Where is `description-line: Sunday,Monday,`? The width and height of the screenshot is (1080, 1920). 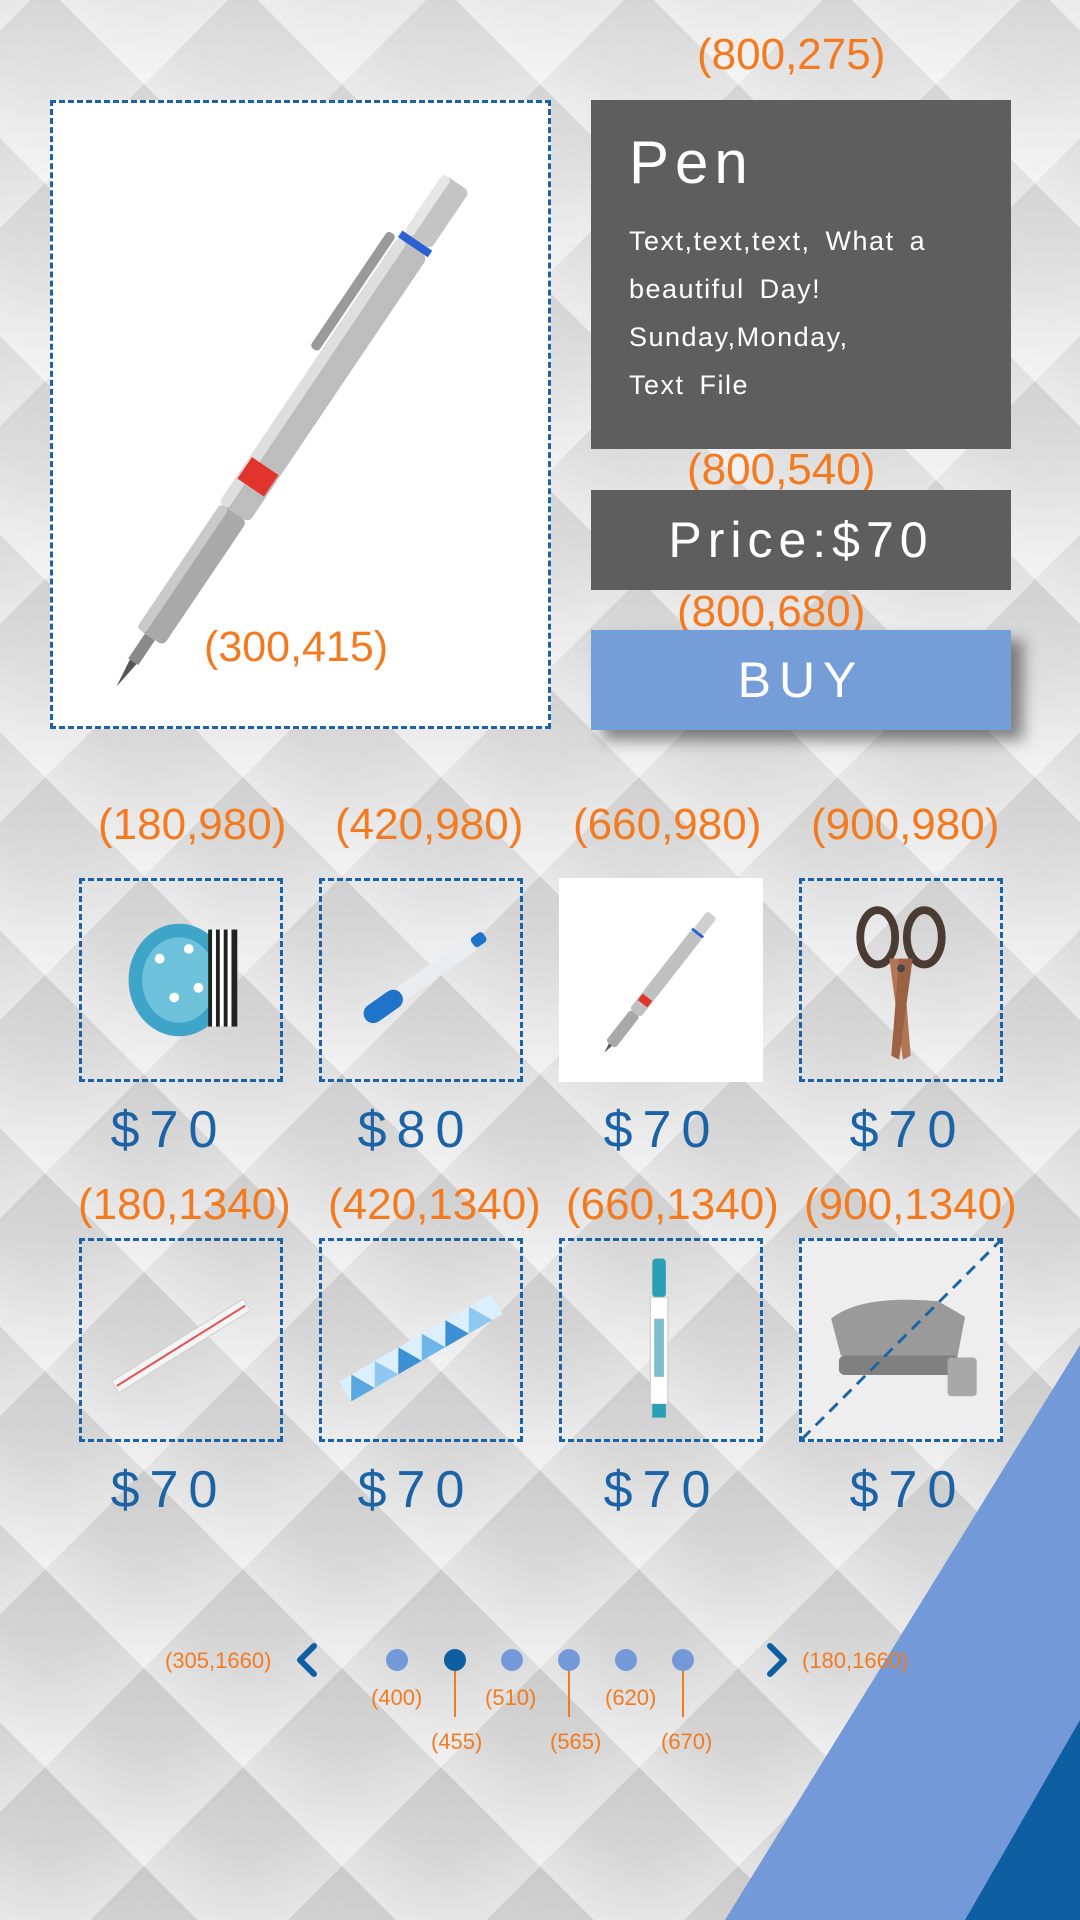
description-line: Sunday,Monday, is located at coordinates (739, 337).